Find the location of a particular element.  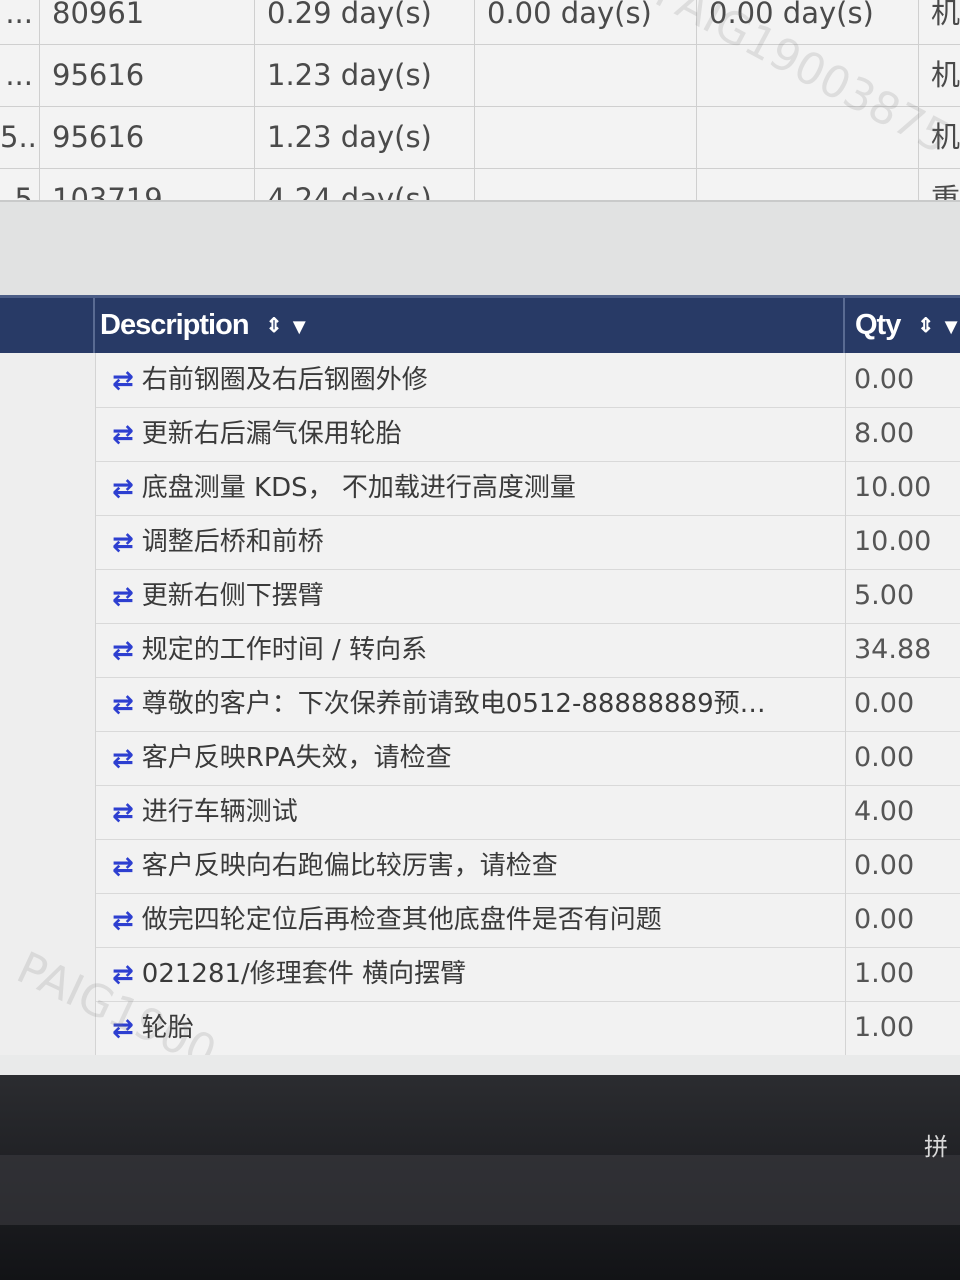

table-row: ⇄ 右前钢圈及右后钢圈外修 0.00 is located at coordinates (480, 380).